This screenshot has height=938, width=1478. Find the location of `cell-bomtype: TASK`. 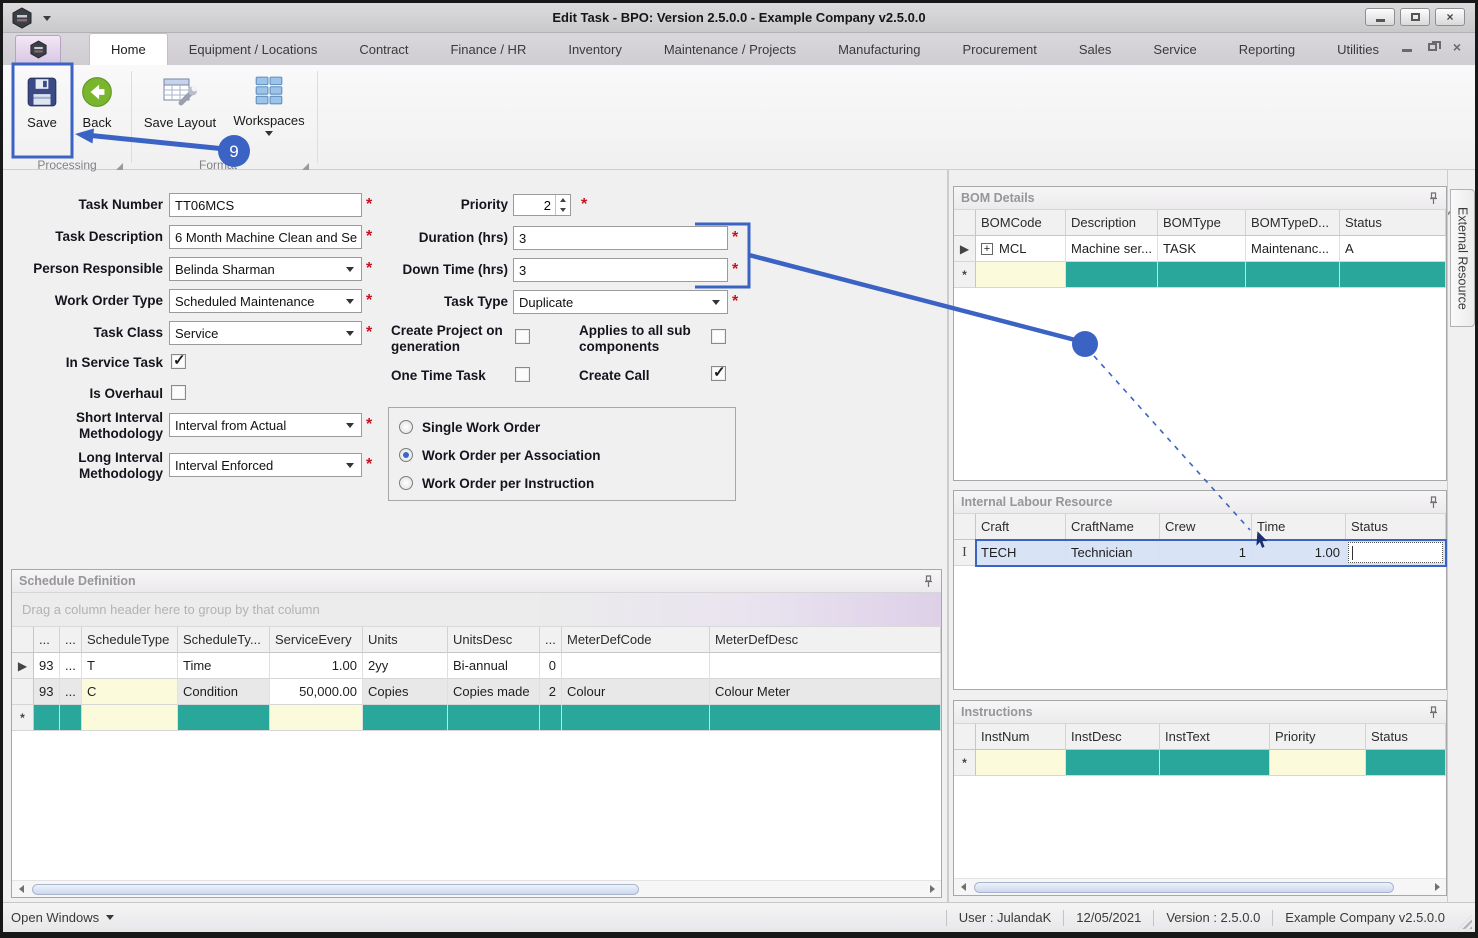

cell-bomtype: TASK is located at coordinates (1202, 249).